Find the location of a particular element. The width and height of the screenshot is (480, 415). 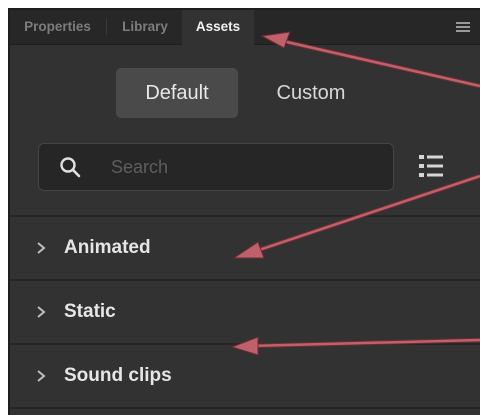

category-static: Static is located at coordinates (245, 312).